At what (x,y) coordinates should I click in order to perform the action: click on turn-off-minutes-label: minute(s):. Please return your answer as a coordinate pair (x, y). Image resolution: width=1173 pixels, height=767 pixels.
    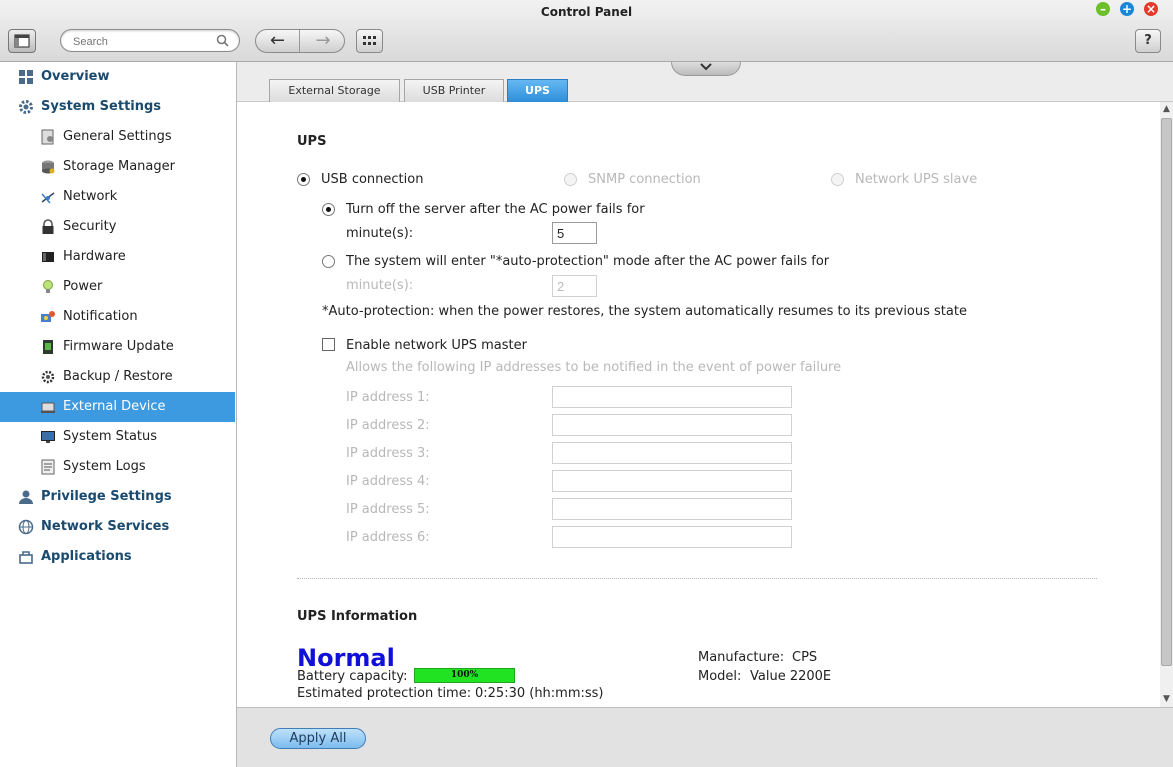
    Looking at the image, I should click on (380, 233).